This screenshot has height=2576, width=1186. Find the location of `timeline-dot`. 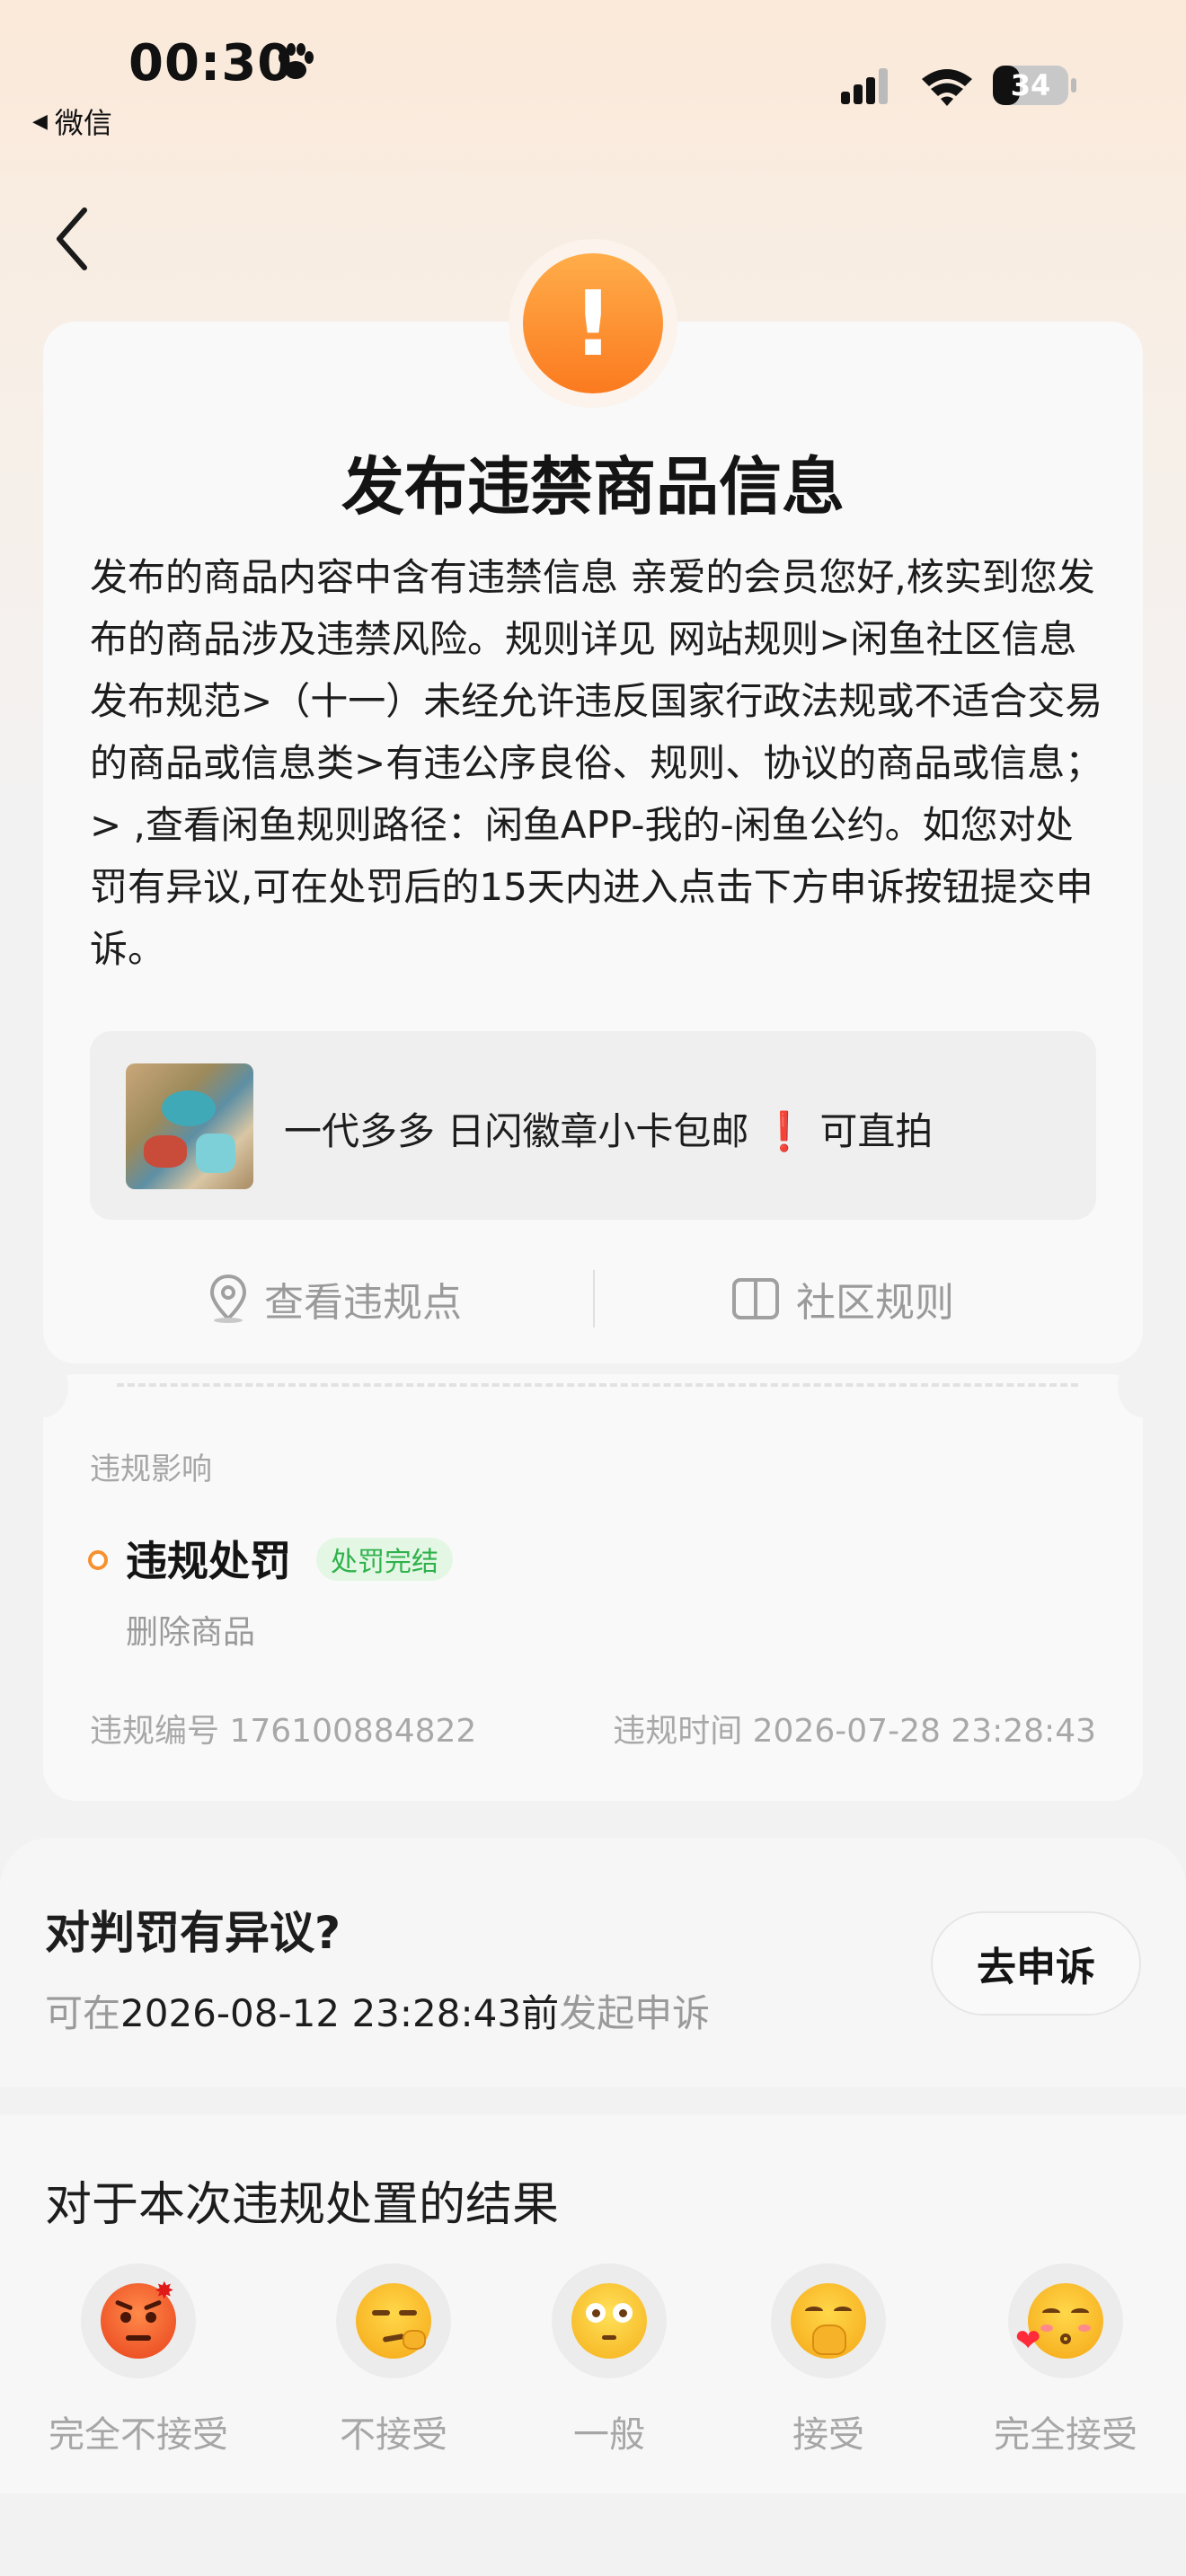

timeline-dot is located at coordinates (98, 1560).